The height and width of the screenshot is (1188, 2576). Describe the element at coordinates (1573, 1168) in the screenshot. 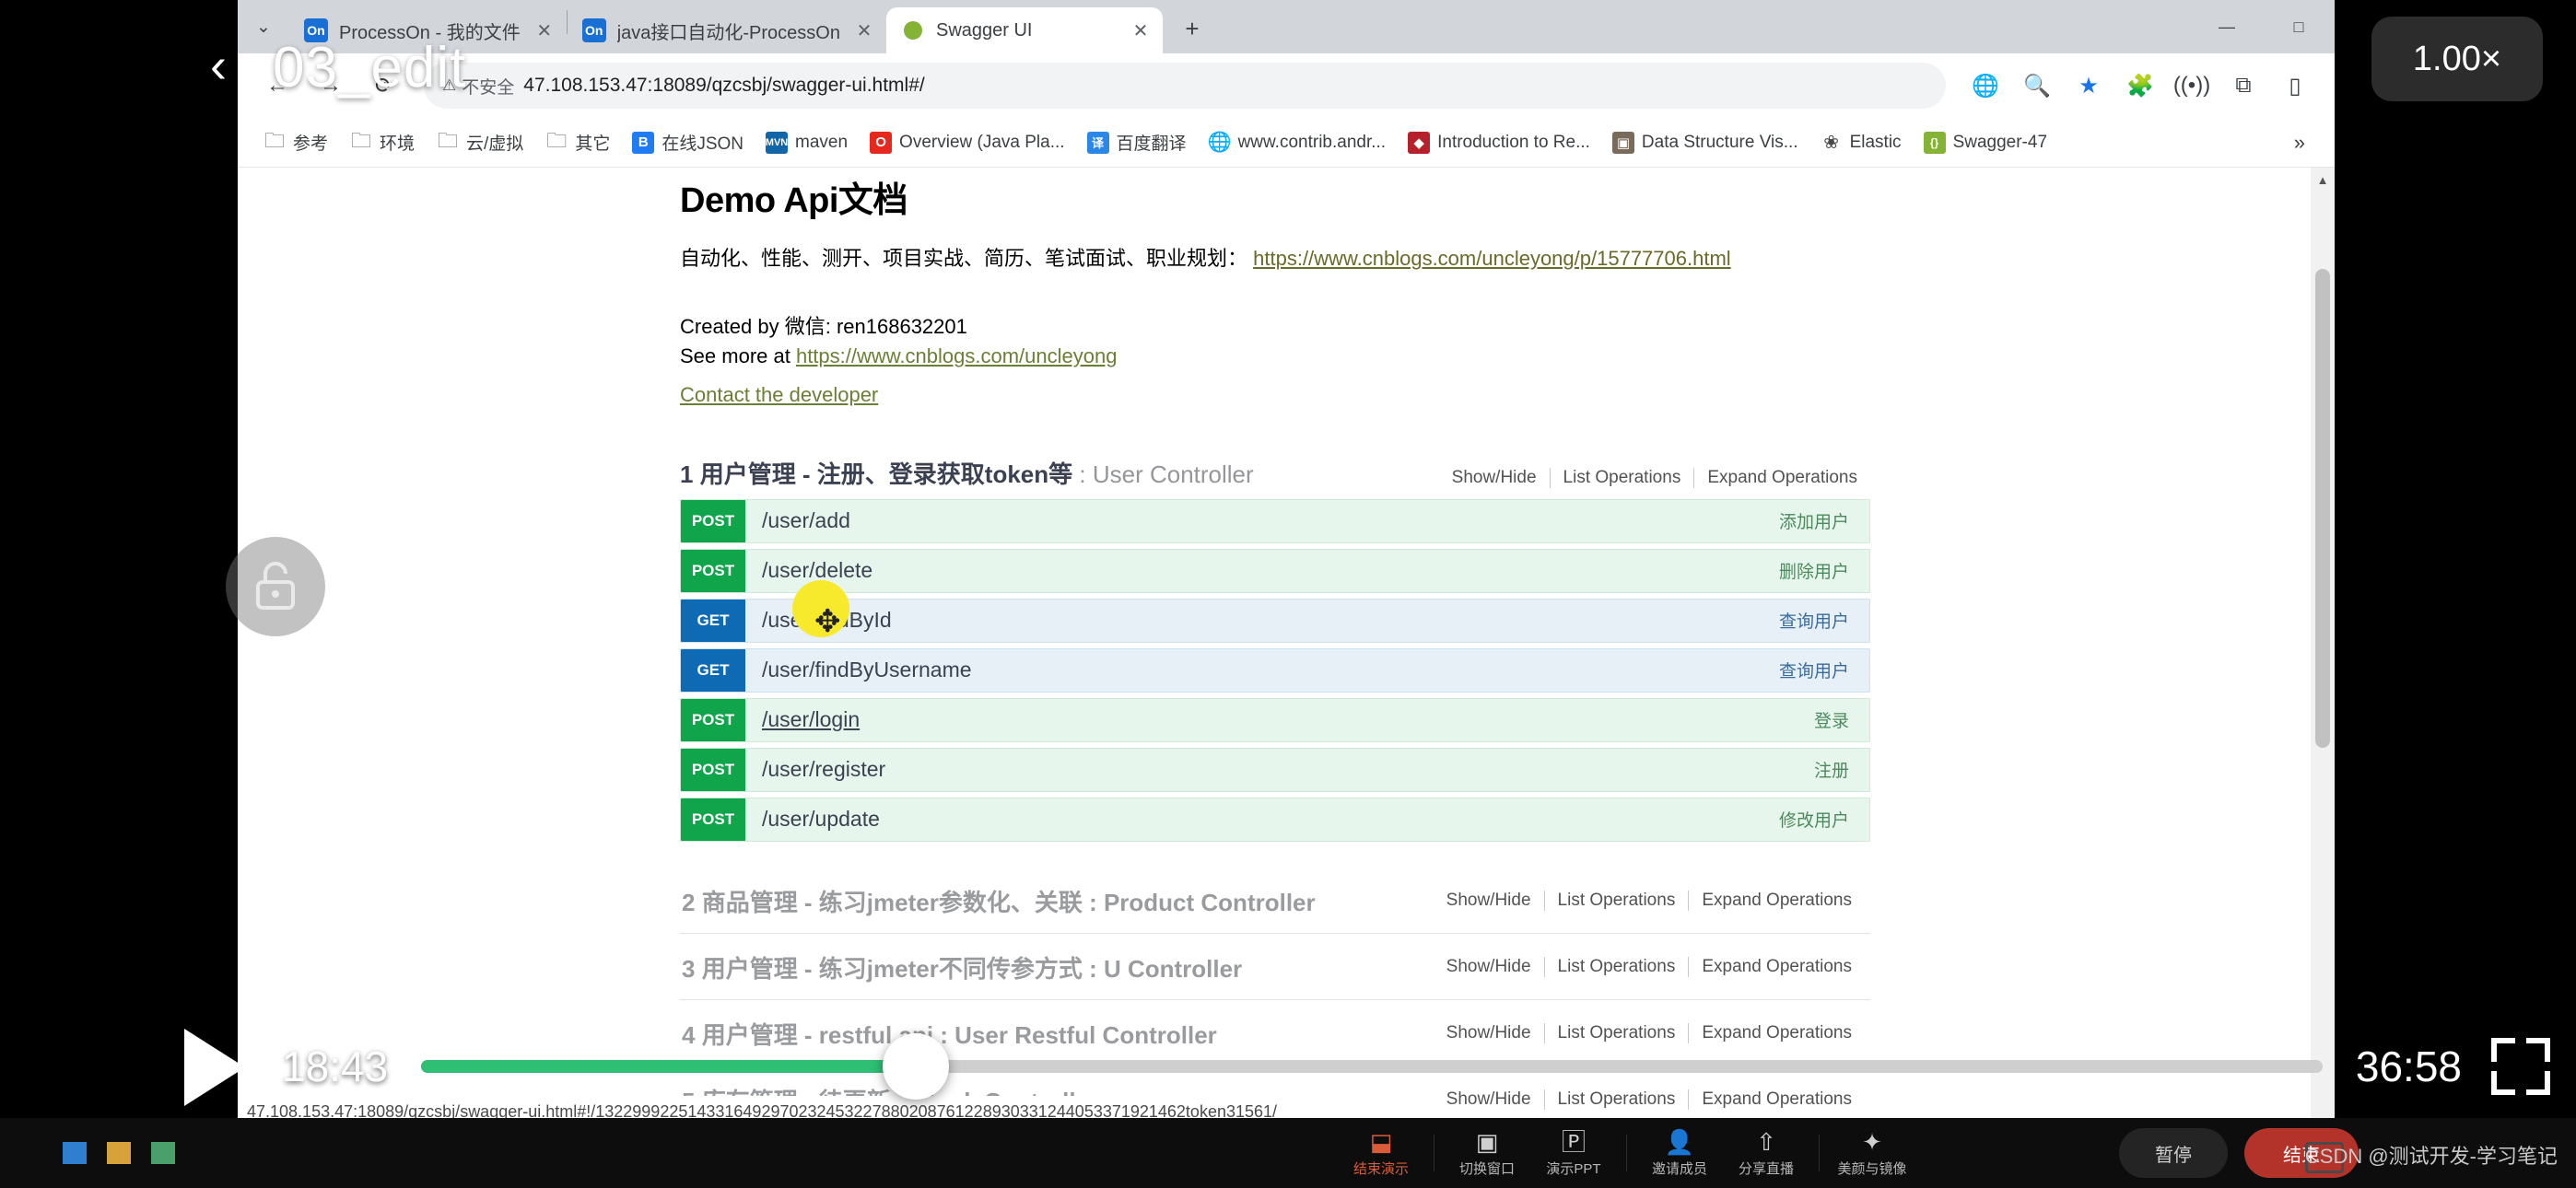

I see `toolbar-item-label: 演示PPT` at that location.